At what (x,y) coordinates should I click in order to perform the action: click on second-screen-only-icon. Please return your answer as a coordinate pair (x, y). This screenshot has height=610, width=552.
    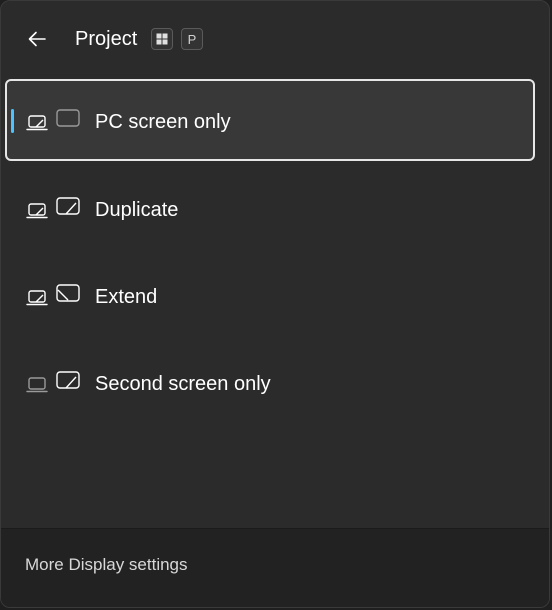
    Looking at the image, I should click on (53, 382).